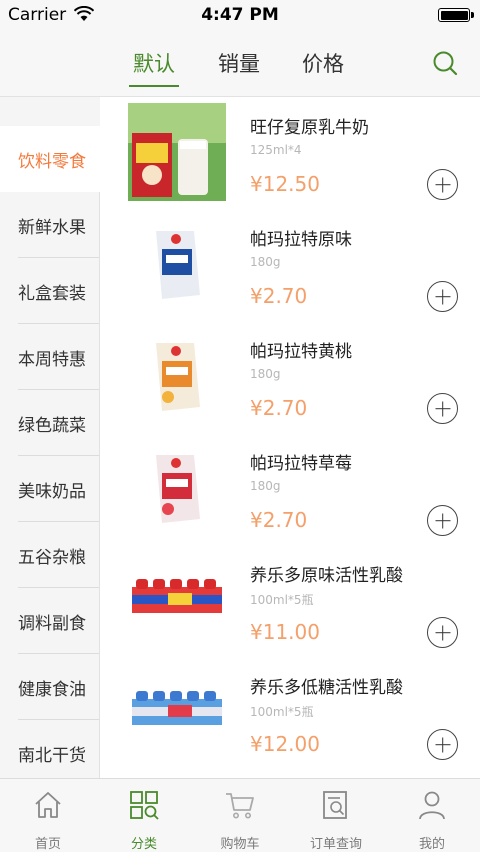 This screenshot has width=480, height=852. I want to click on product-name: 养乐多原味活性乳酸, so click(326, 576).